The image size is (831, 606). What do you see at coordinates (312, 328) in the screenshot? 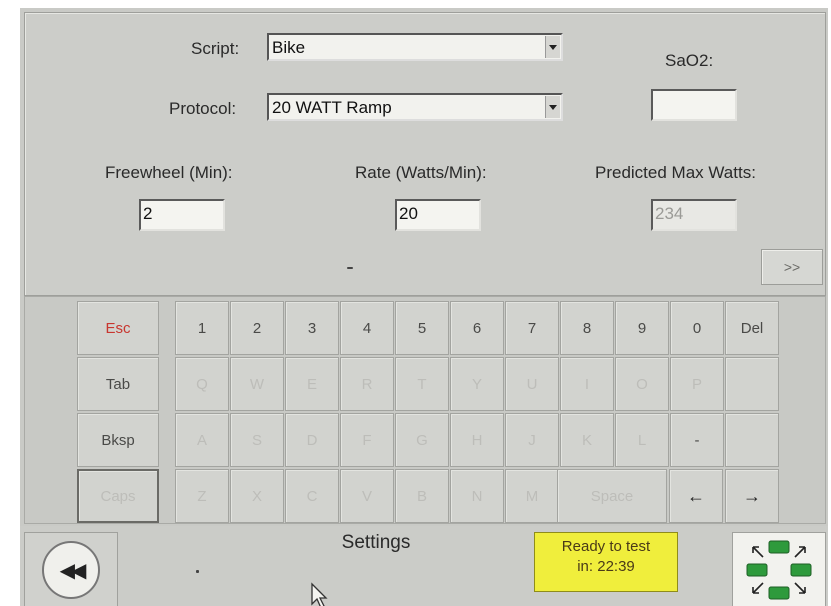
I see `key-3: 3` at bounding box center [312, 328].